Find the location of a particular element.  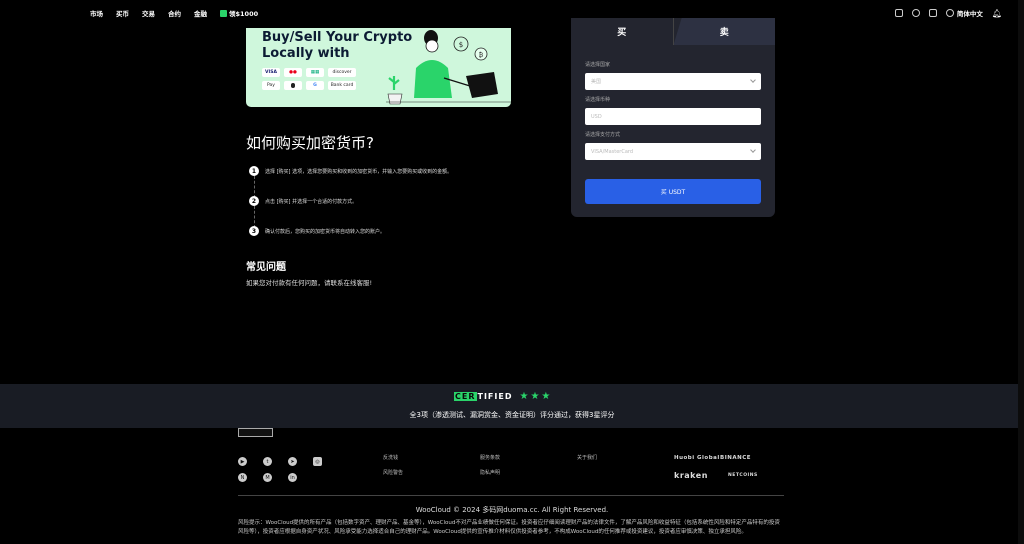

certified-logo-left: CER is located at coordinates (465, 396).